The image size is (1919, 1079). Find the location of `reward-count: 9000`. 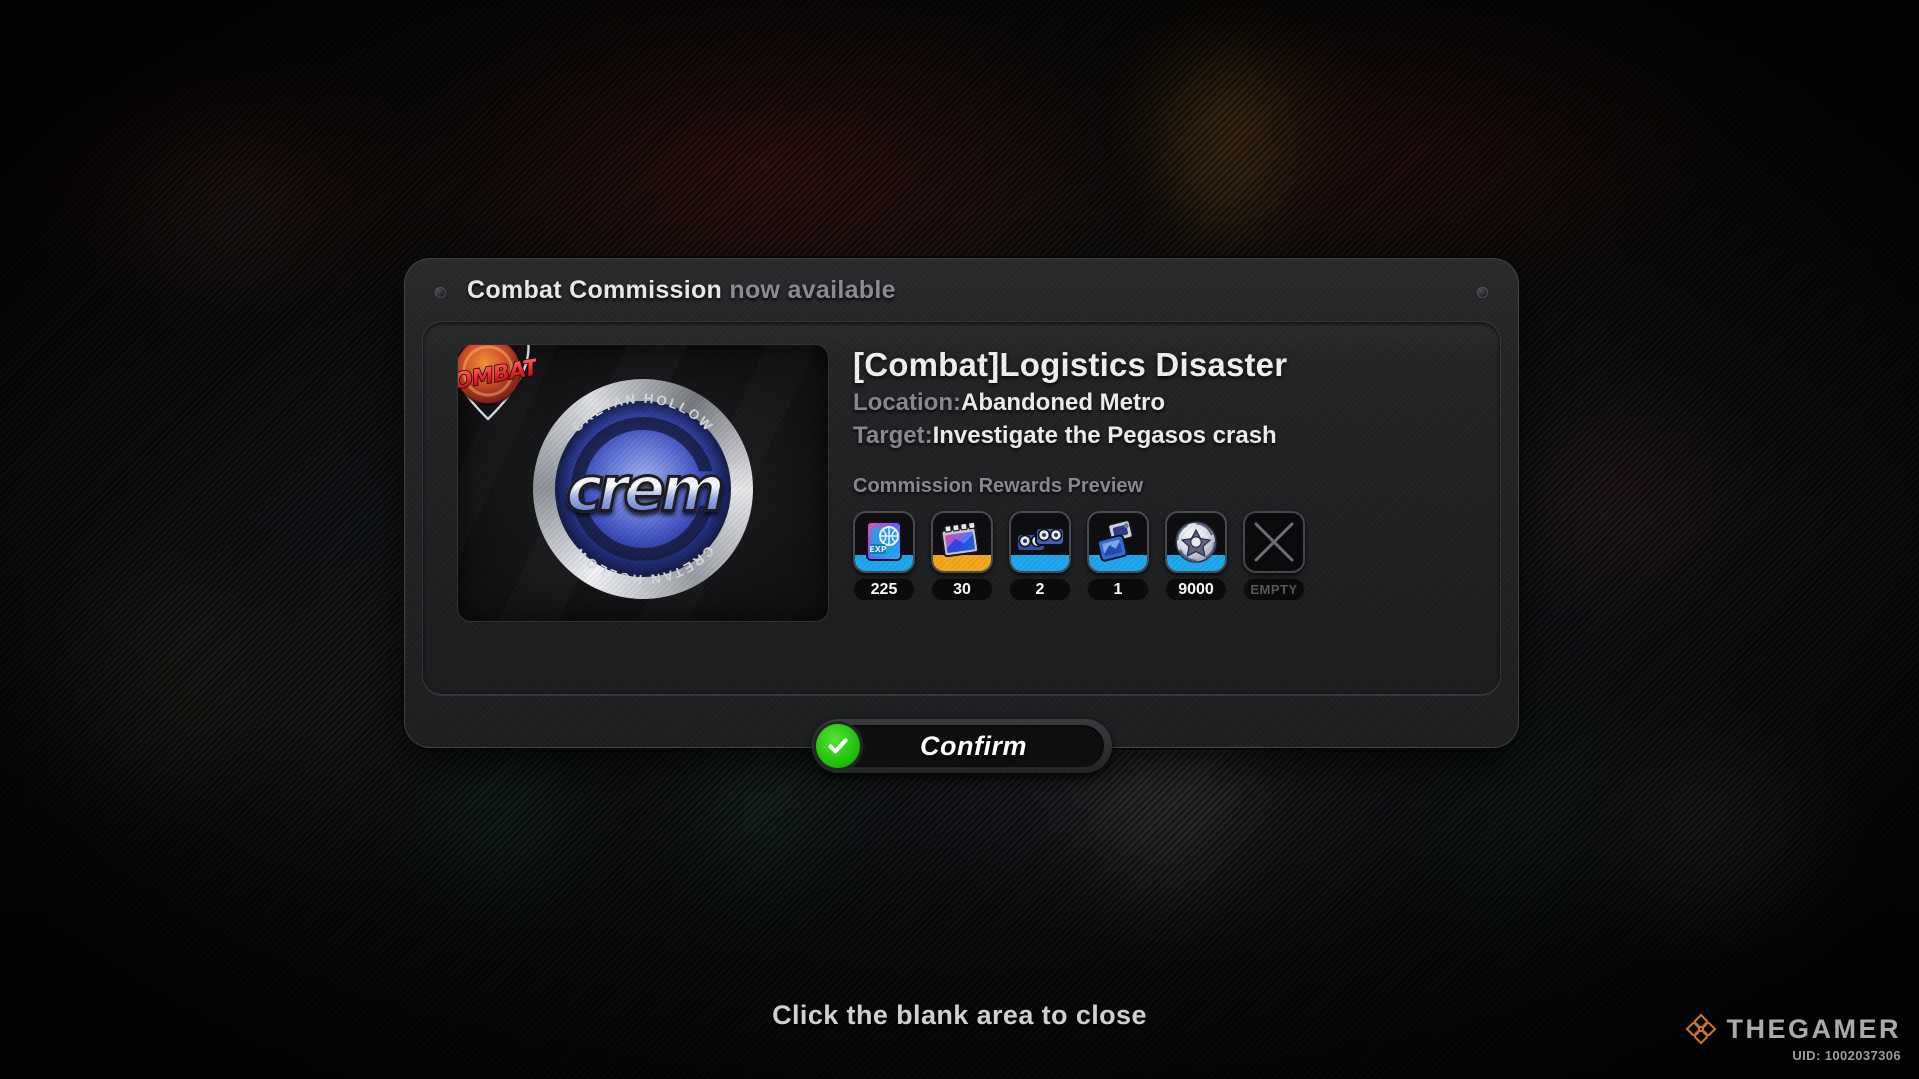

reward-count: 9000 is located at coordinates (1196, 589).